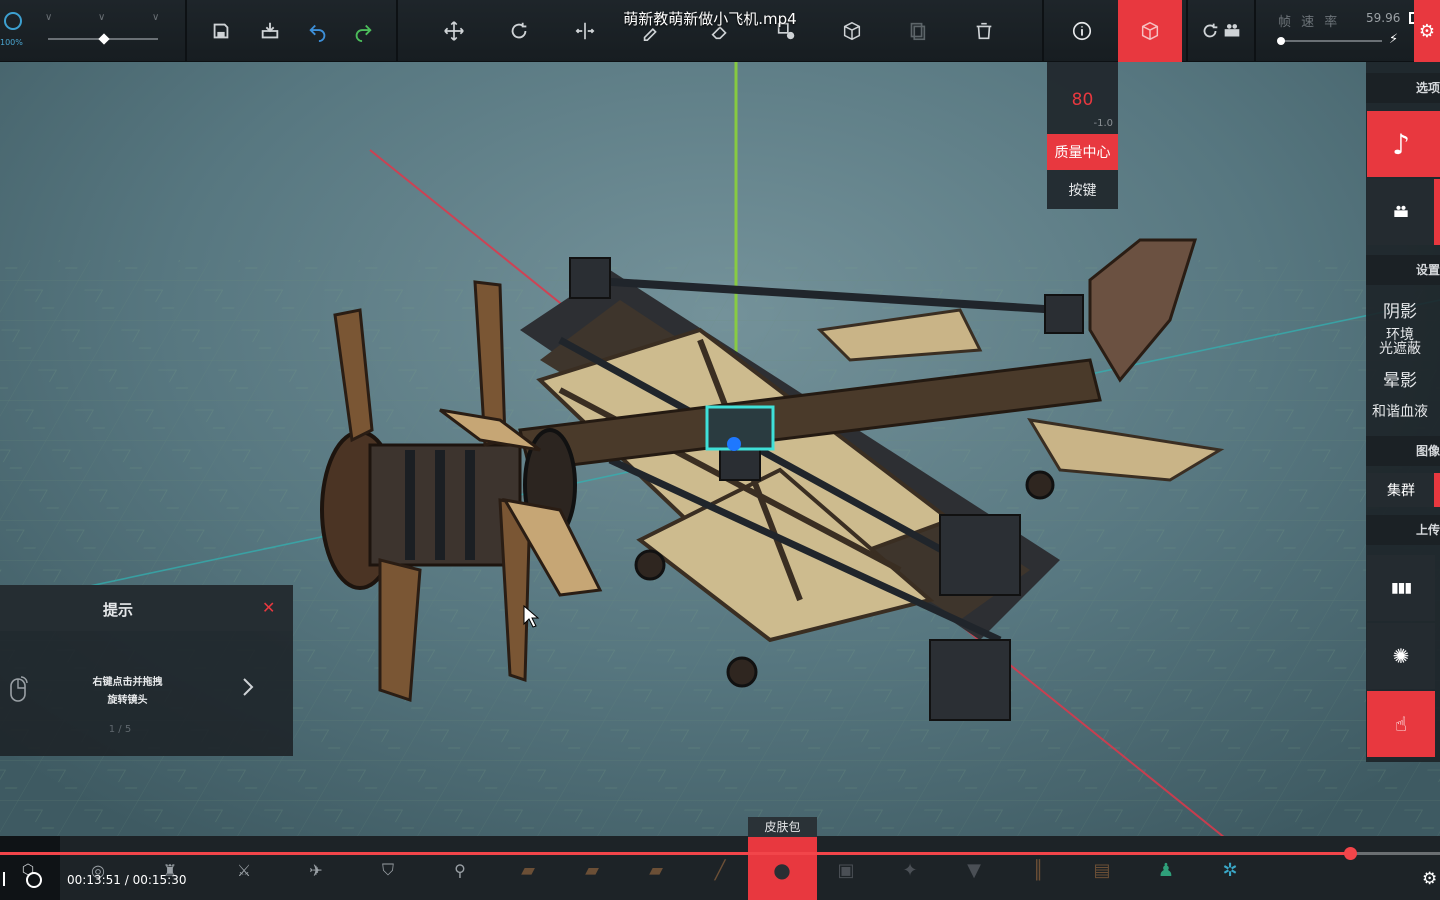 The image size is (1440, 900). I want to click on chevron-right-icon, so click(248, 687).